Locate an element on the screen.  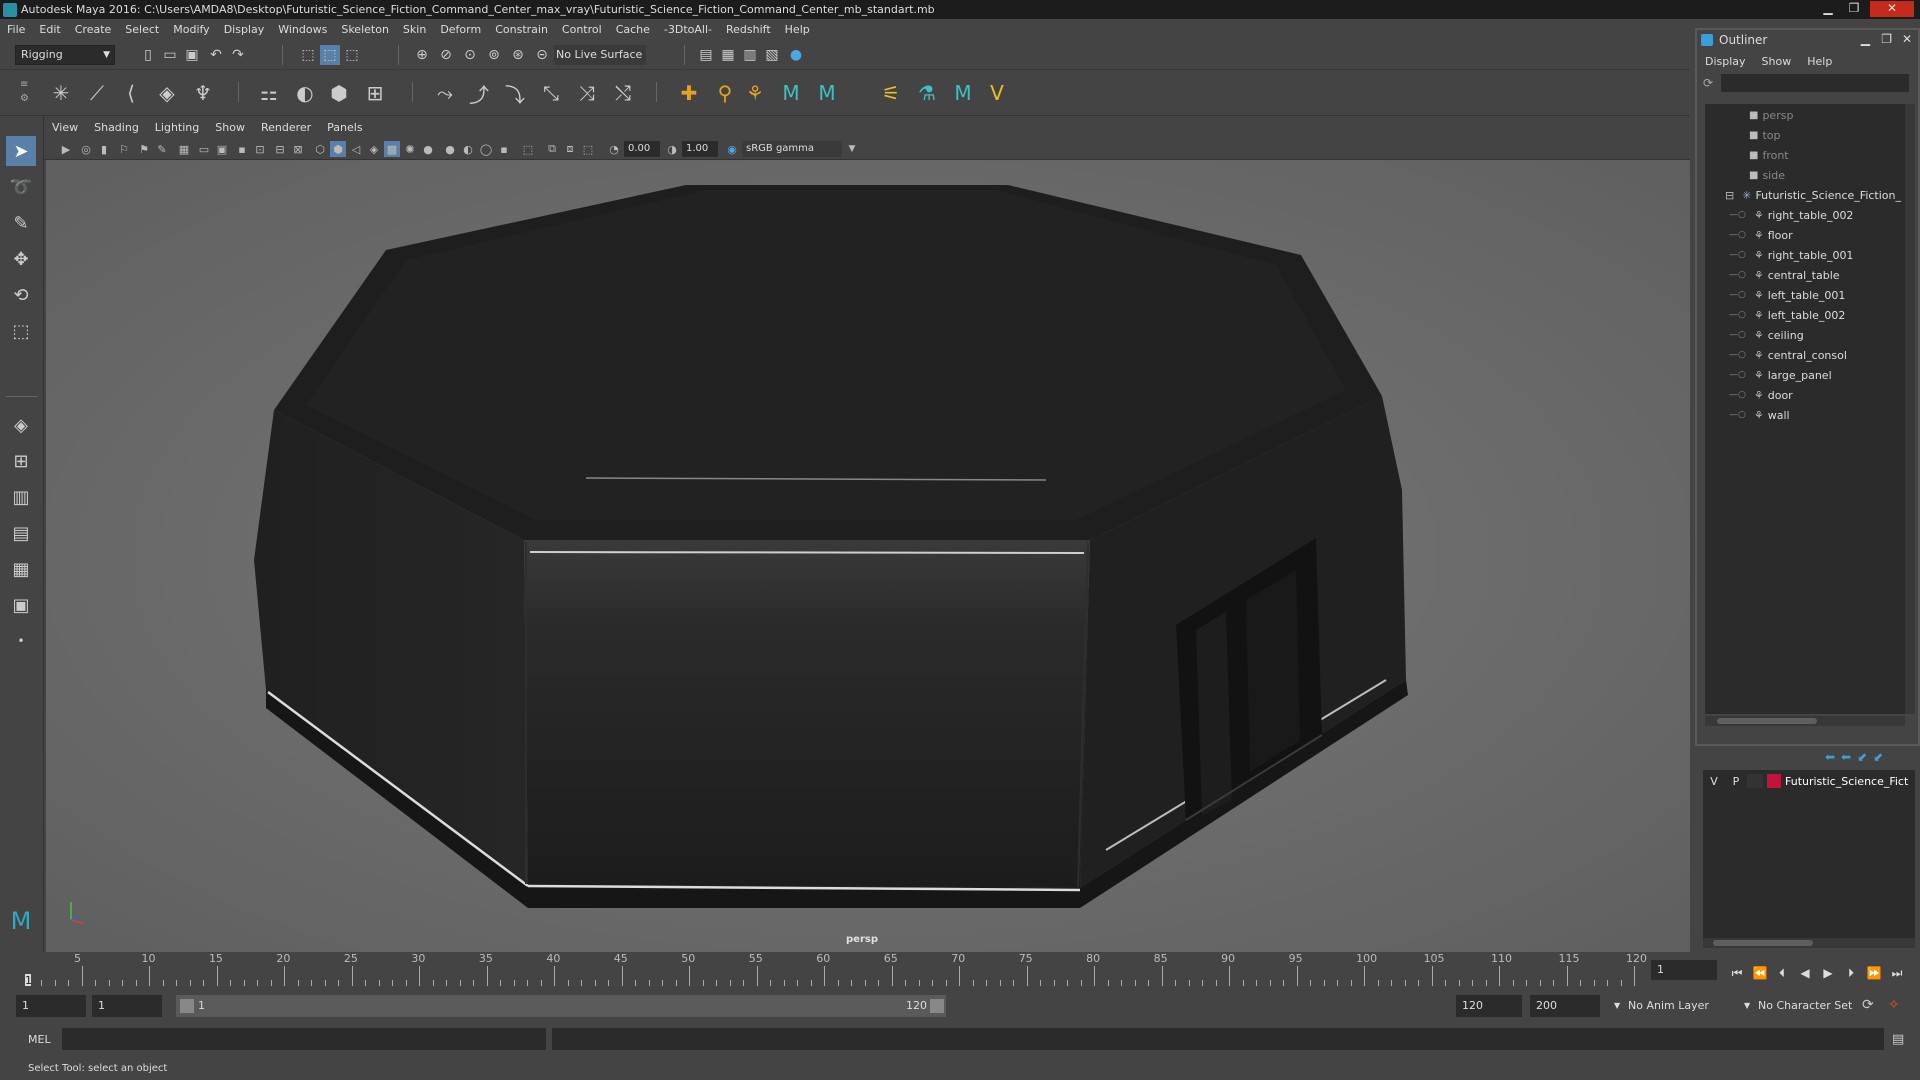
v-ray-icon: V is located at coordinates (997, 93).